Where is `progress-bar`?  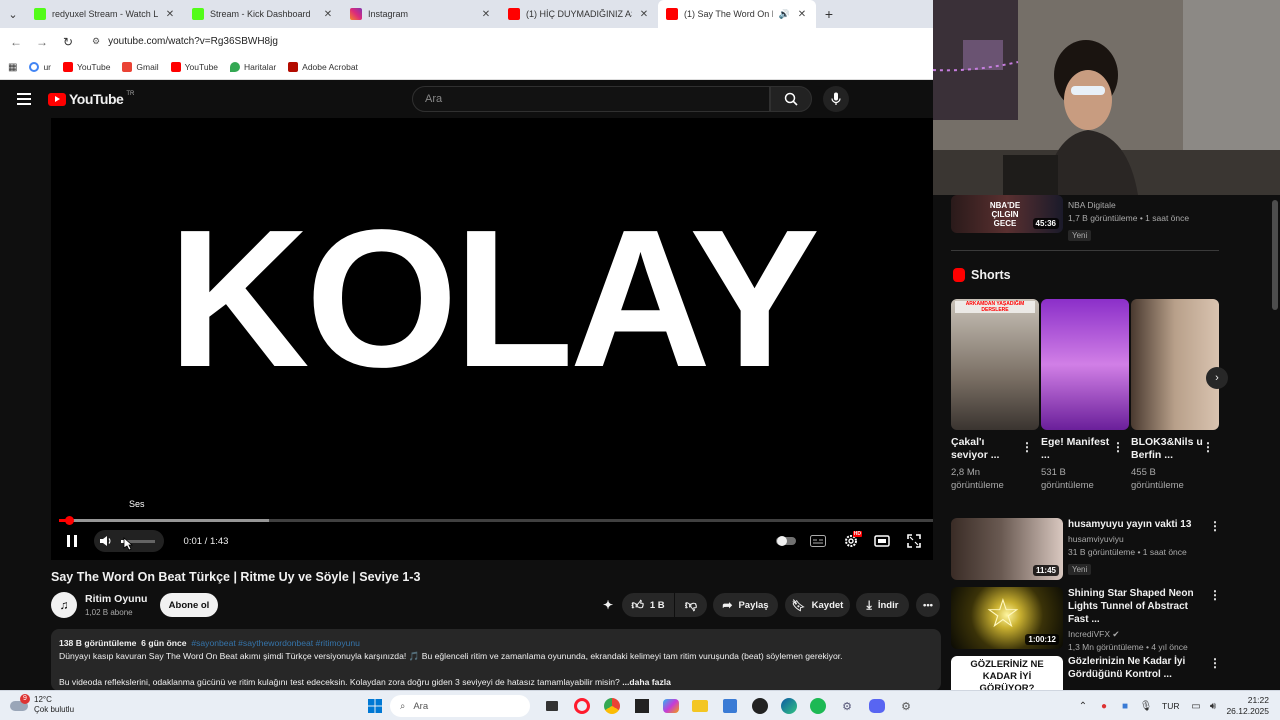
progress-bar is located at coordinates (496, 520).